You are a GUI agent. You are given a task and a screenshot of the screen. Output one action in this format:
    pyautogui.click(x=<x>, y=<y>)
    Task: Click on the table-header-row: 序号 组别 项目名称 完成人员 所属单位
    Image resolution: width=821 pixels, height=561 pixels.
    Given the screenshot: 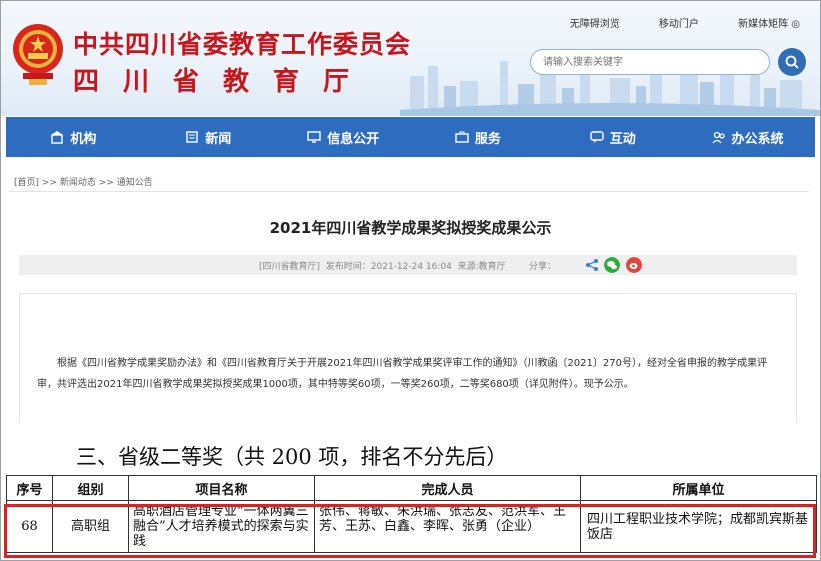 What is the action you would take?
    pyautogui.click(x=411, y=488)
    